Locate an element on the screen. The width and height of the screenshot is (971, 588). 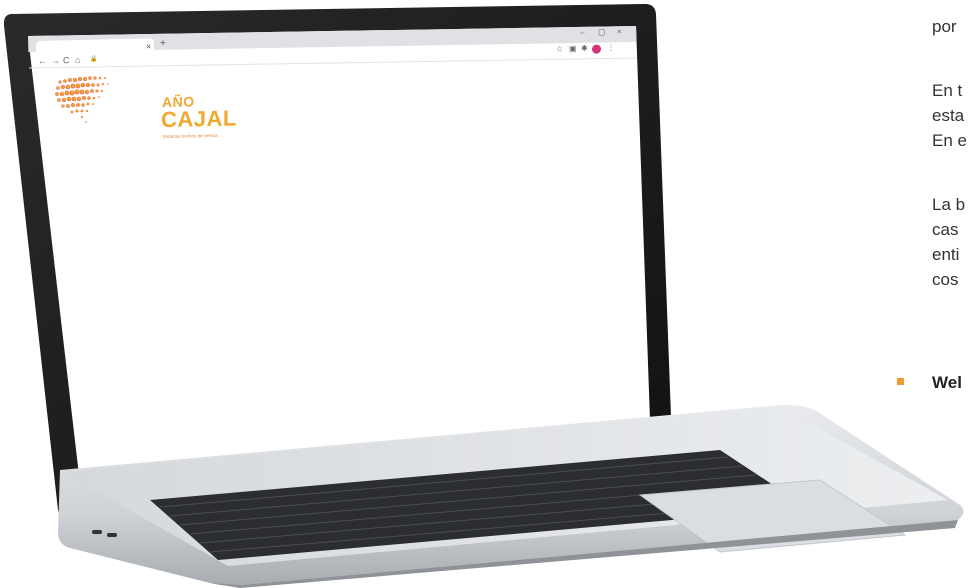
star-icon: ☆ is located at coordinates (559, 48).